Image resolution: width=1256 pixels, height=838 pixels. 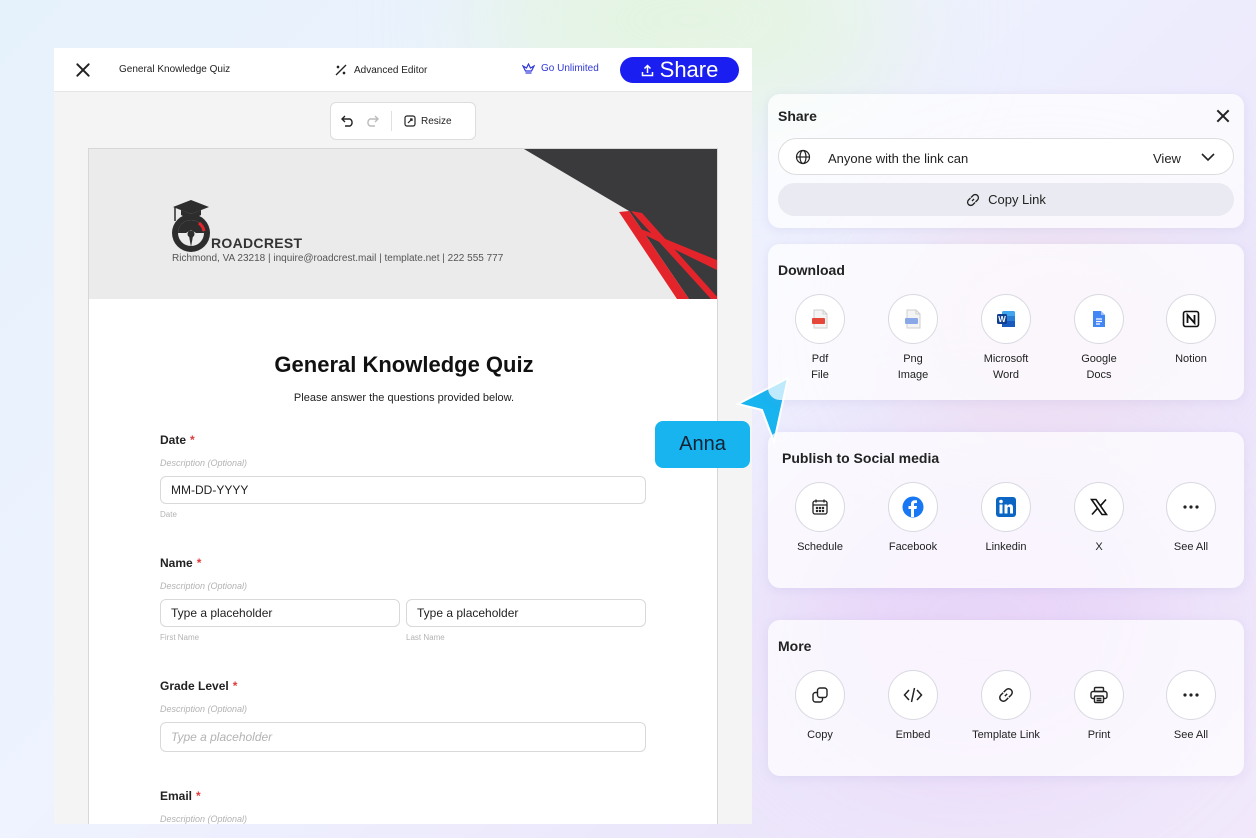 I want to click on redo-icon, so click(x=372, y=121).